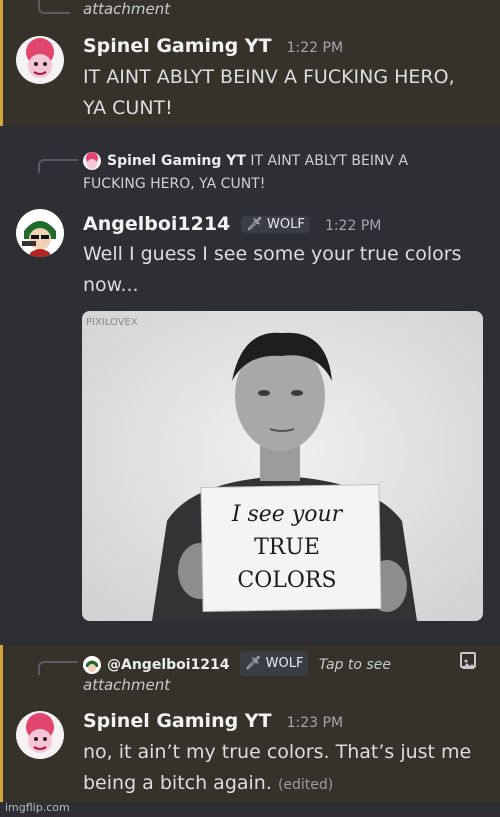  I want to click on imgflip-watermark: imgflip.com, so click(37, 807).